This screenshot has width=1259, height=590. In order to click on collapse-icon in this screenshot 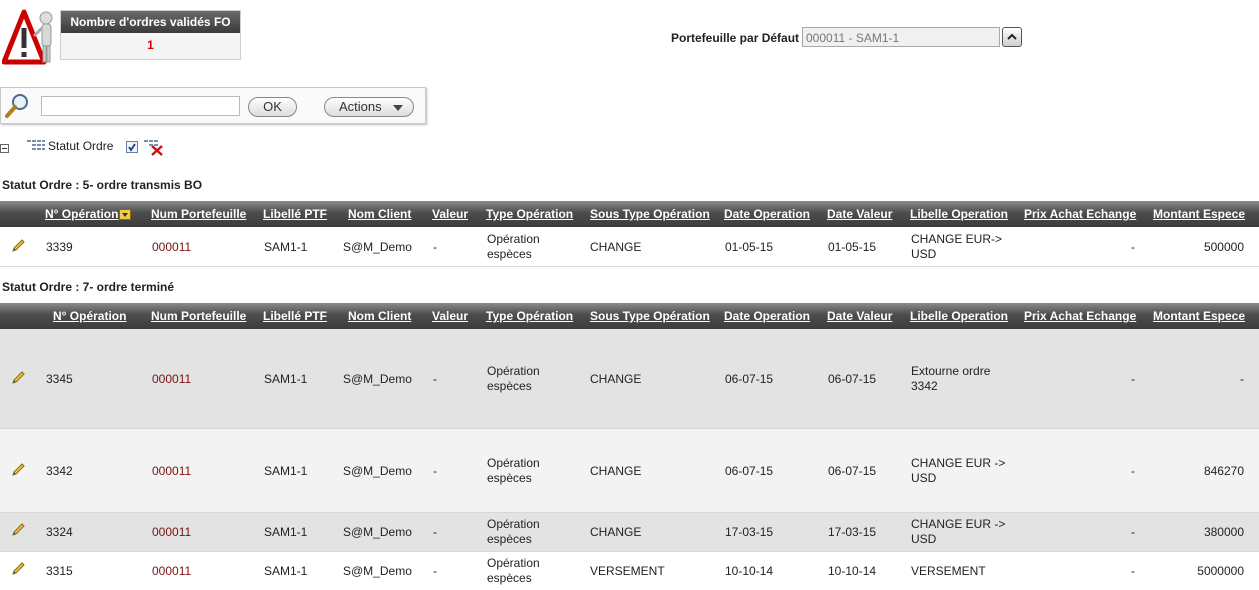, I will do `click(4, 148)`.